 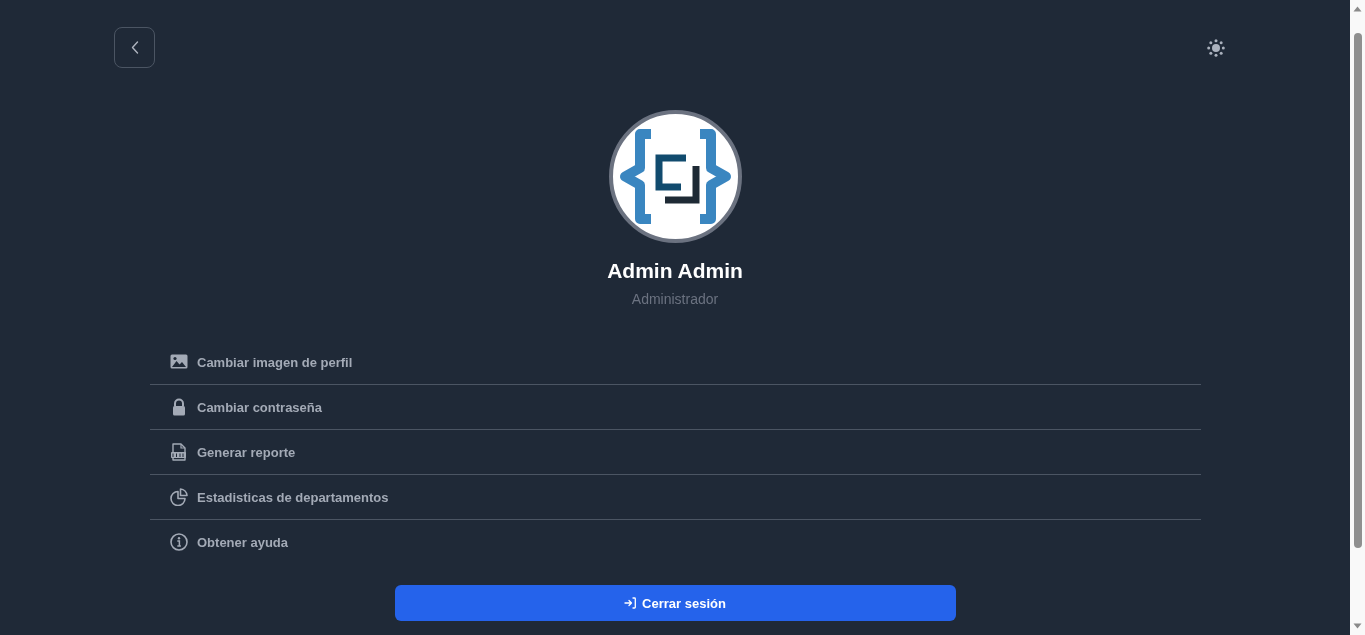 I want to click on menu-item: Estadisticas de departamentos, so click(x=279, y=497).